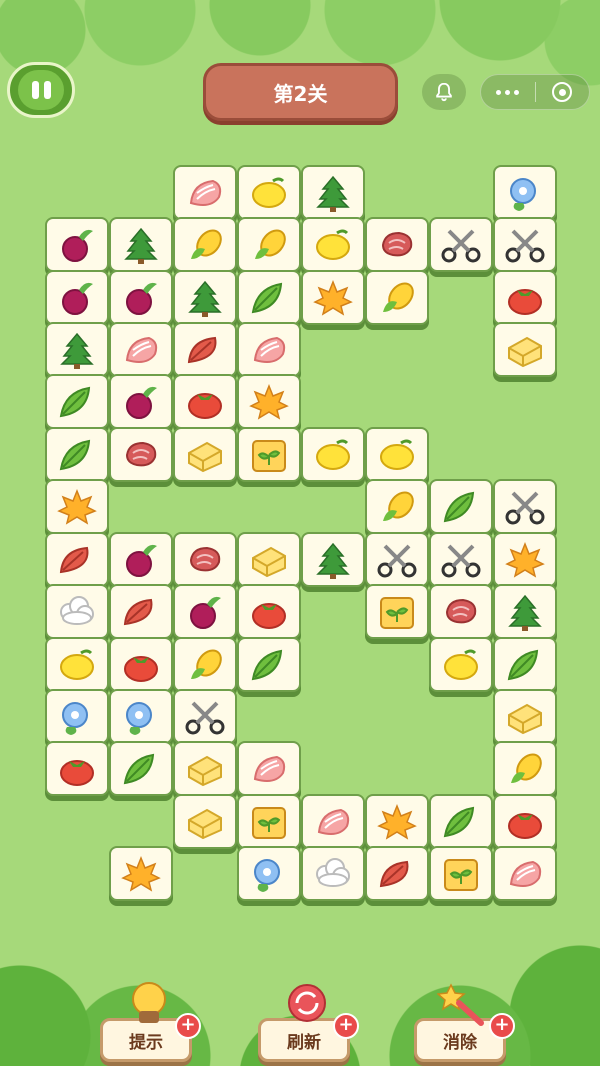 This screenshot has height=1066, width=600. I want to click on hint-button: 提示 +, so click(150, 1022).